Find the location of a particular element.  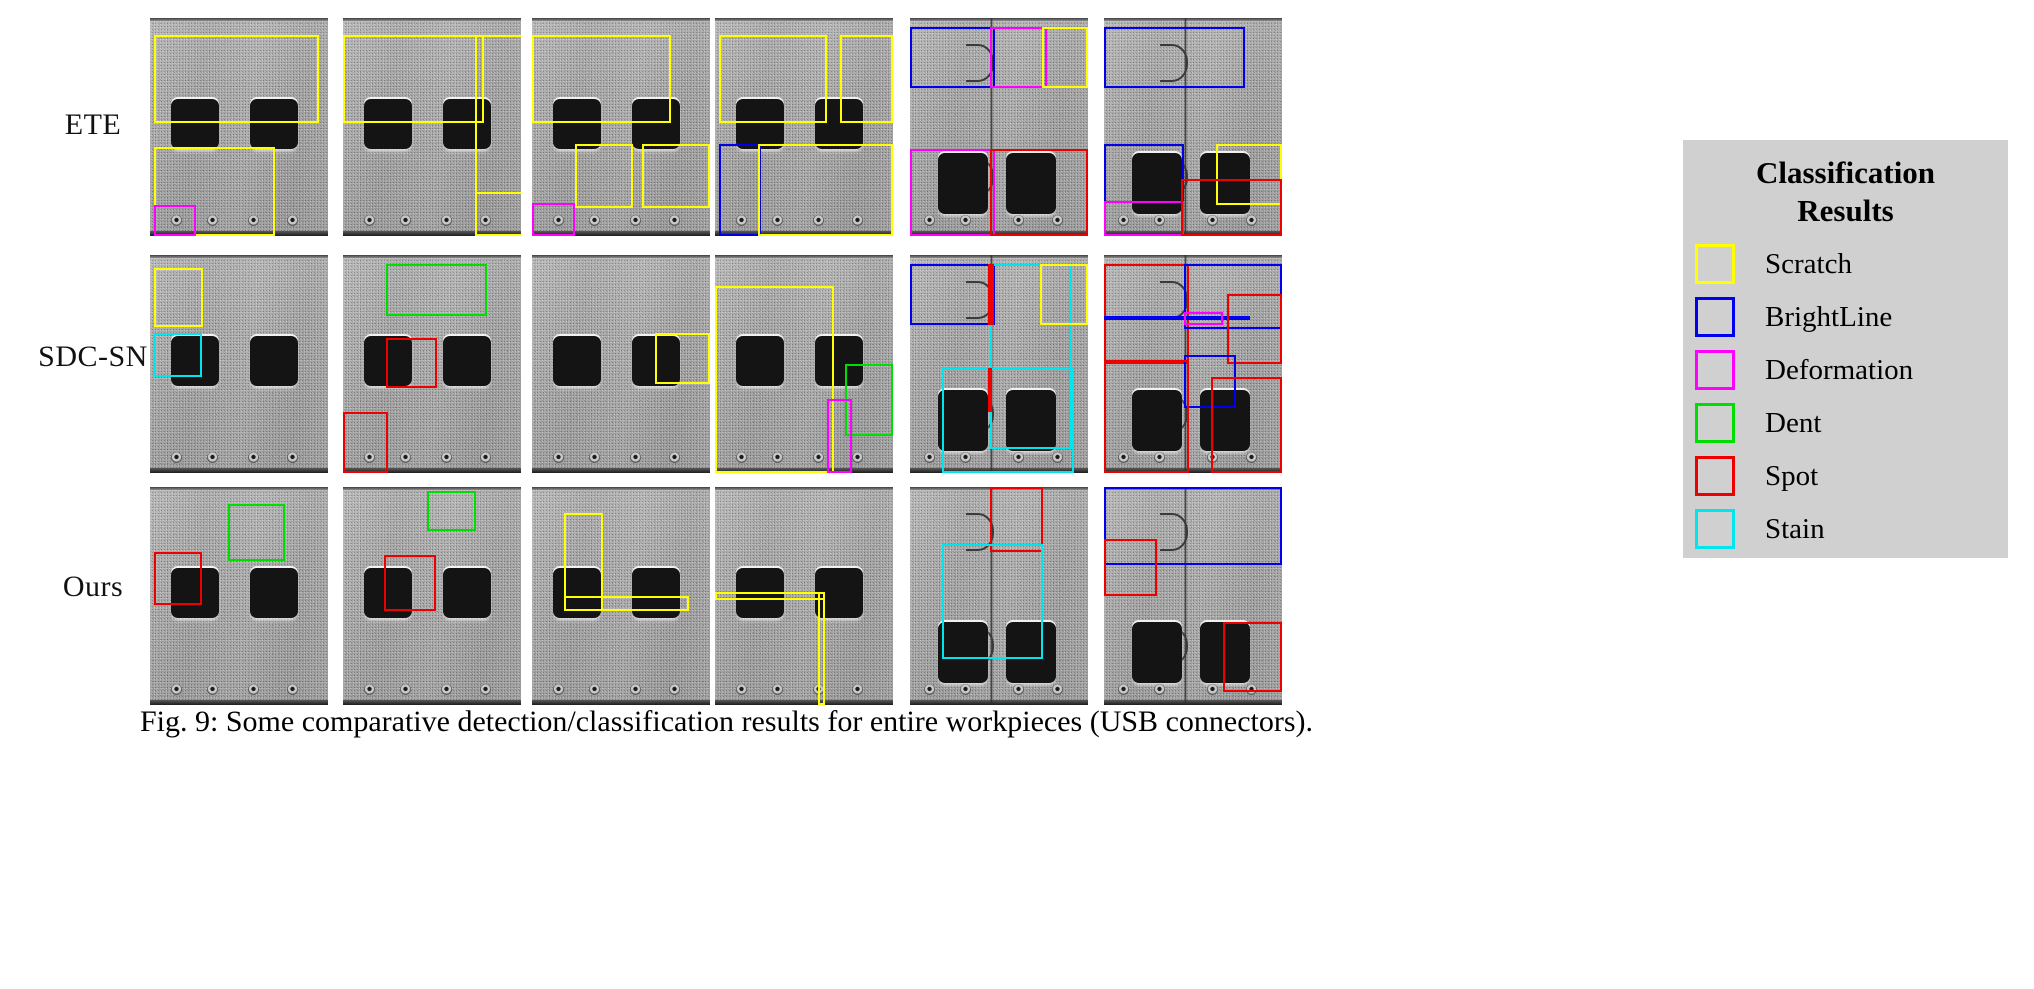

legend-swatch-dent-icon is located at coordinates (1715, 423).